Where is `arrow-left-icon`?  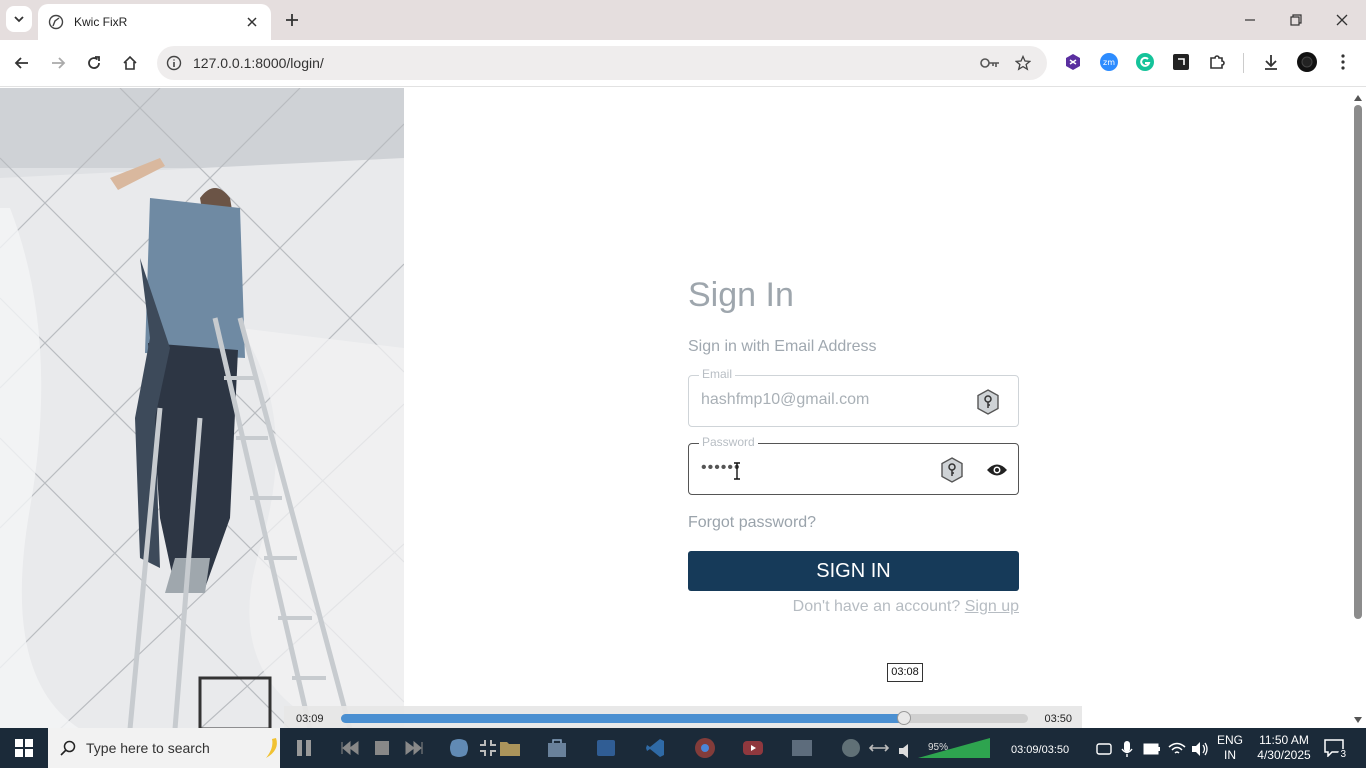
arrow-left-icon is located at coordinates (21, 63).